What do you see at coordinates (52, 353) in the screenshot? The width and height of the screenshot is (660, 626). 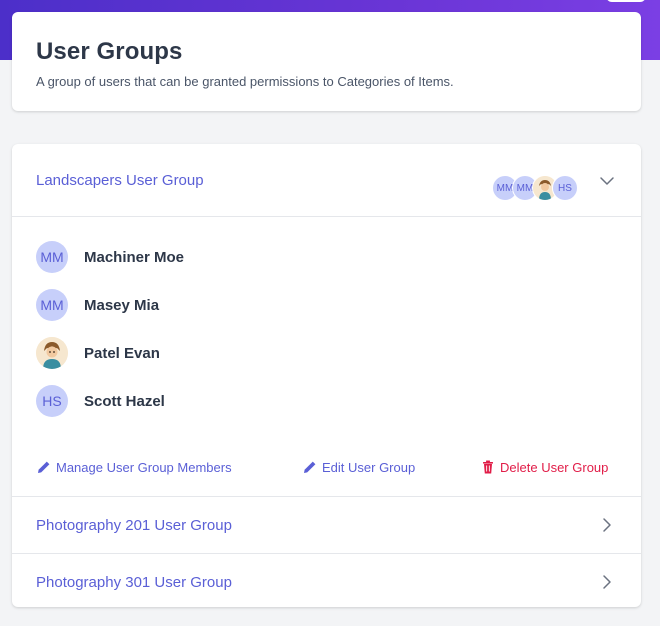 I see `avatar-photo` at bounding box center [52, 353].